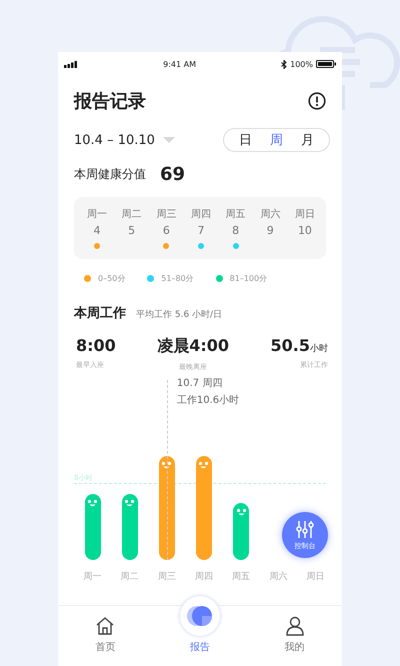 This screenshot has height=666, width=400. Describe the element at coordinates (97, 230) in the screenshot. I see `date-label: 4` at that location.